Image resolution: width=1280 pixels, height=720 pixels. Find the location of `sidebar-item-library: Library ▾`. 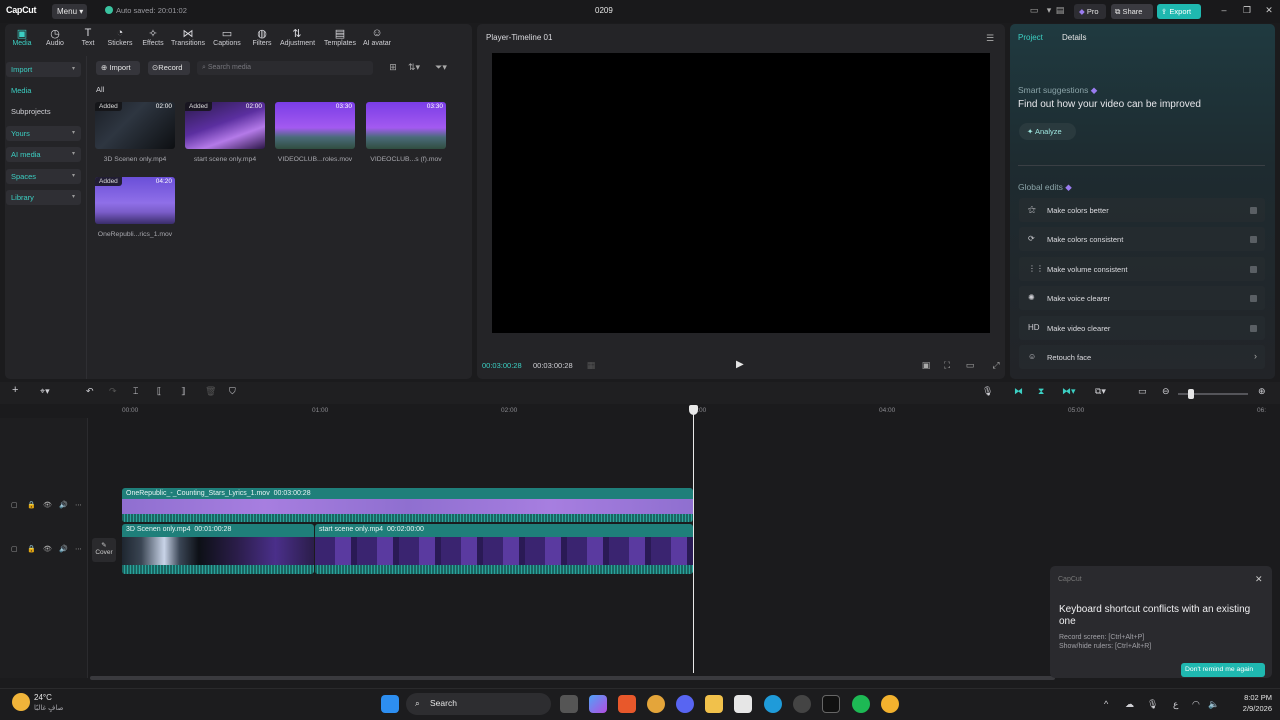

sidebar-item-library: Library ▾ is located at coordinates (43, 197).